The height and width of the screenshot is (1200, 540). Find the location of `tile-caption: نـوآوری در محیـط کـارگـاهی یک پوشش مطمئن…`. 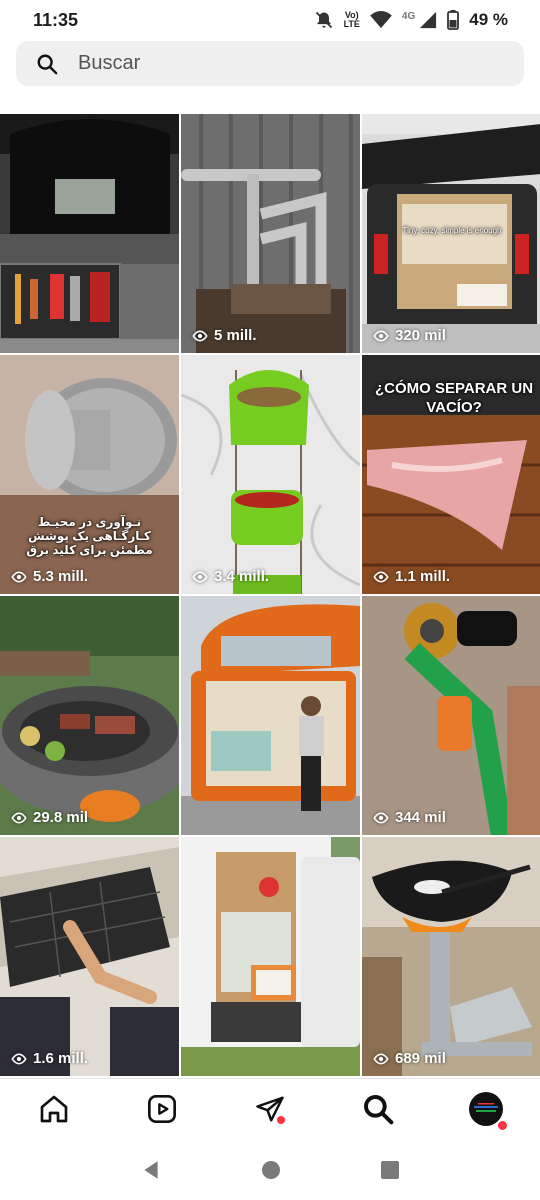

tile-caption: نـوآوری در محیـط کـارگـاهی یک پوشش مطمئن… is located at coordinates (89, 536).